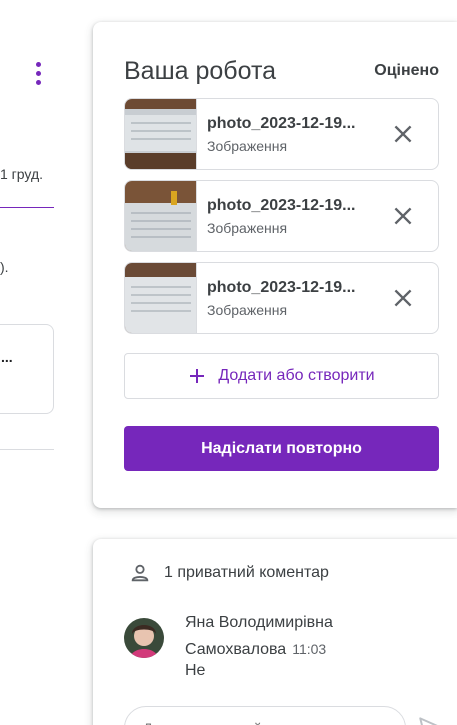 The width and height of the screenshot is (457, 725). I want to click on add-or-create-label: Додати або створити, so click(296, 375).